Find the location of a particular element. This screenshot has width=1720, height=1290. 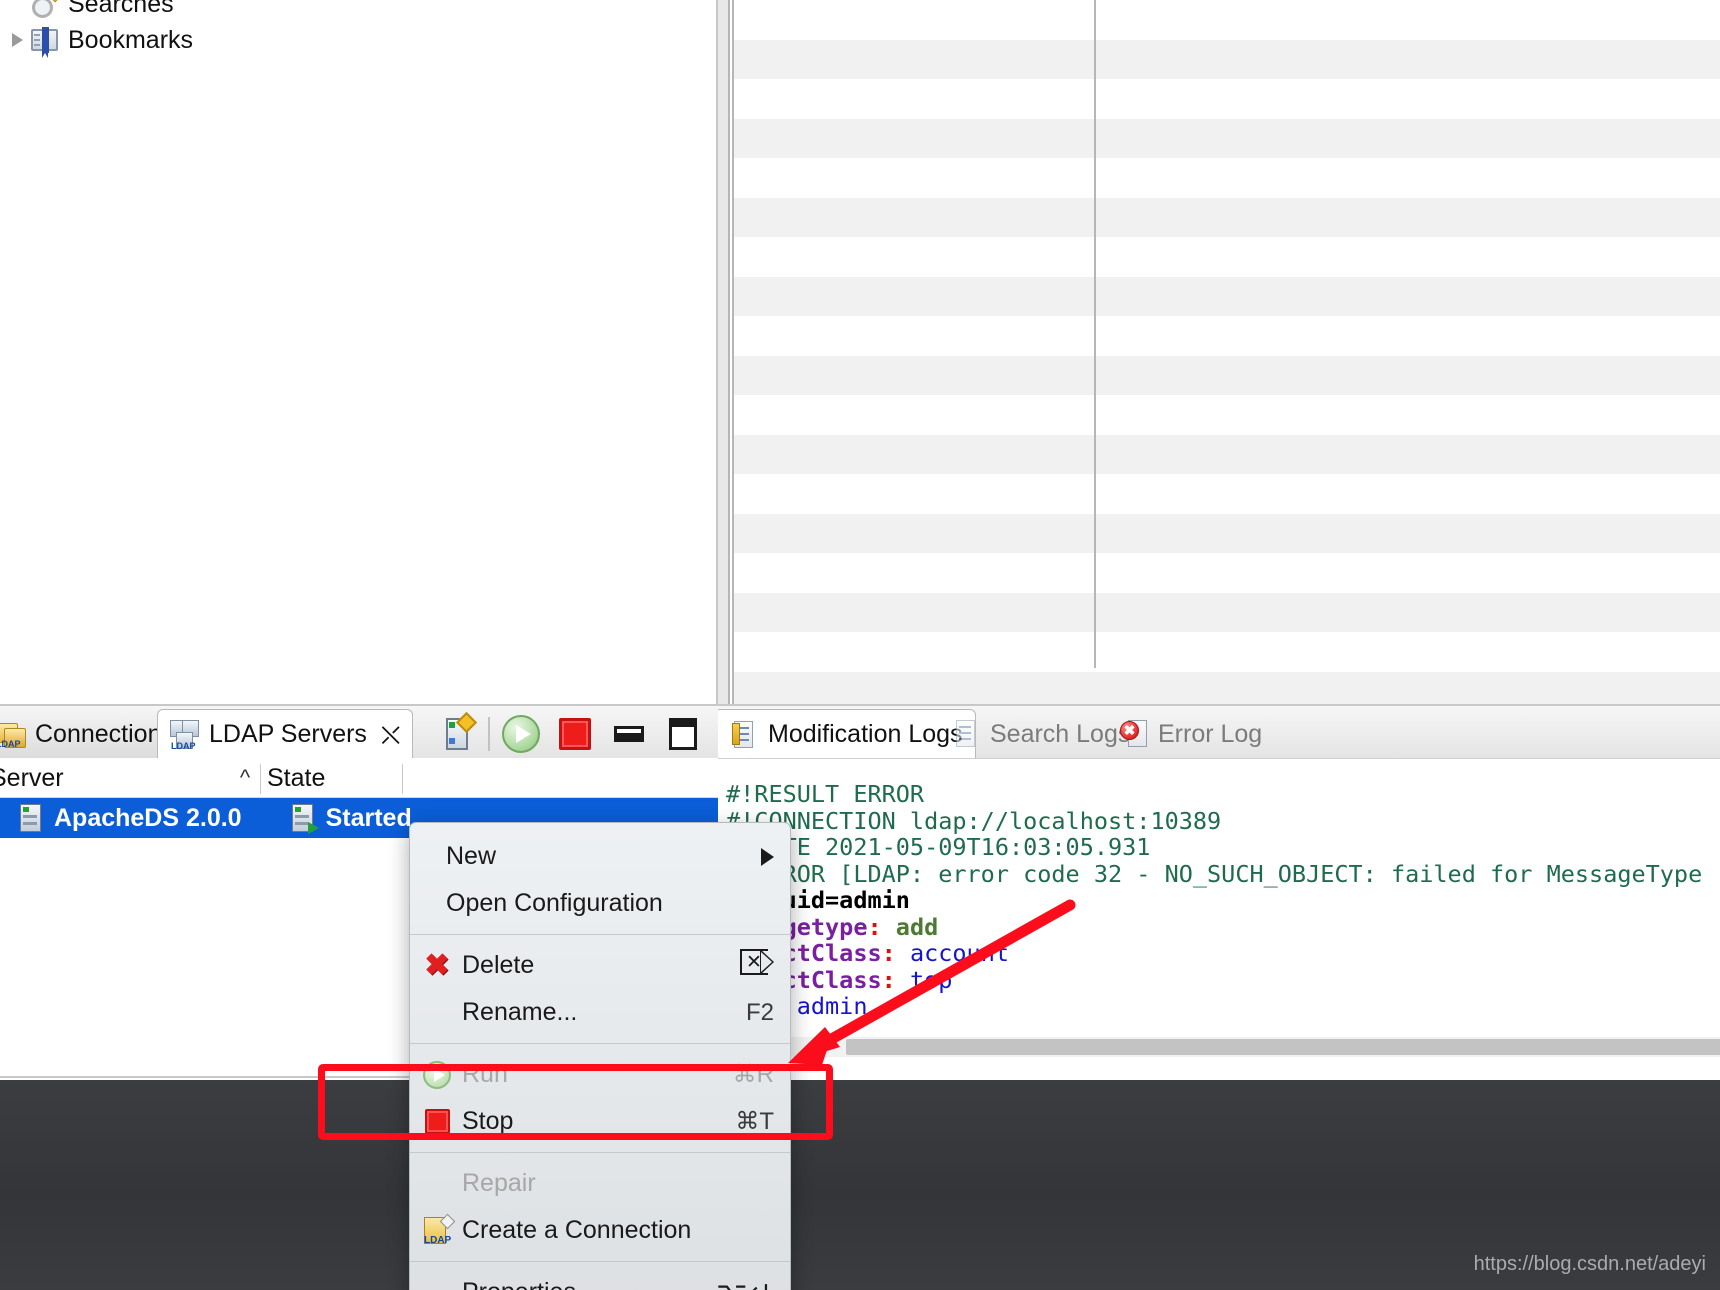

tree-item-label: Bookmarks is located at coordinates (131, 39).